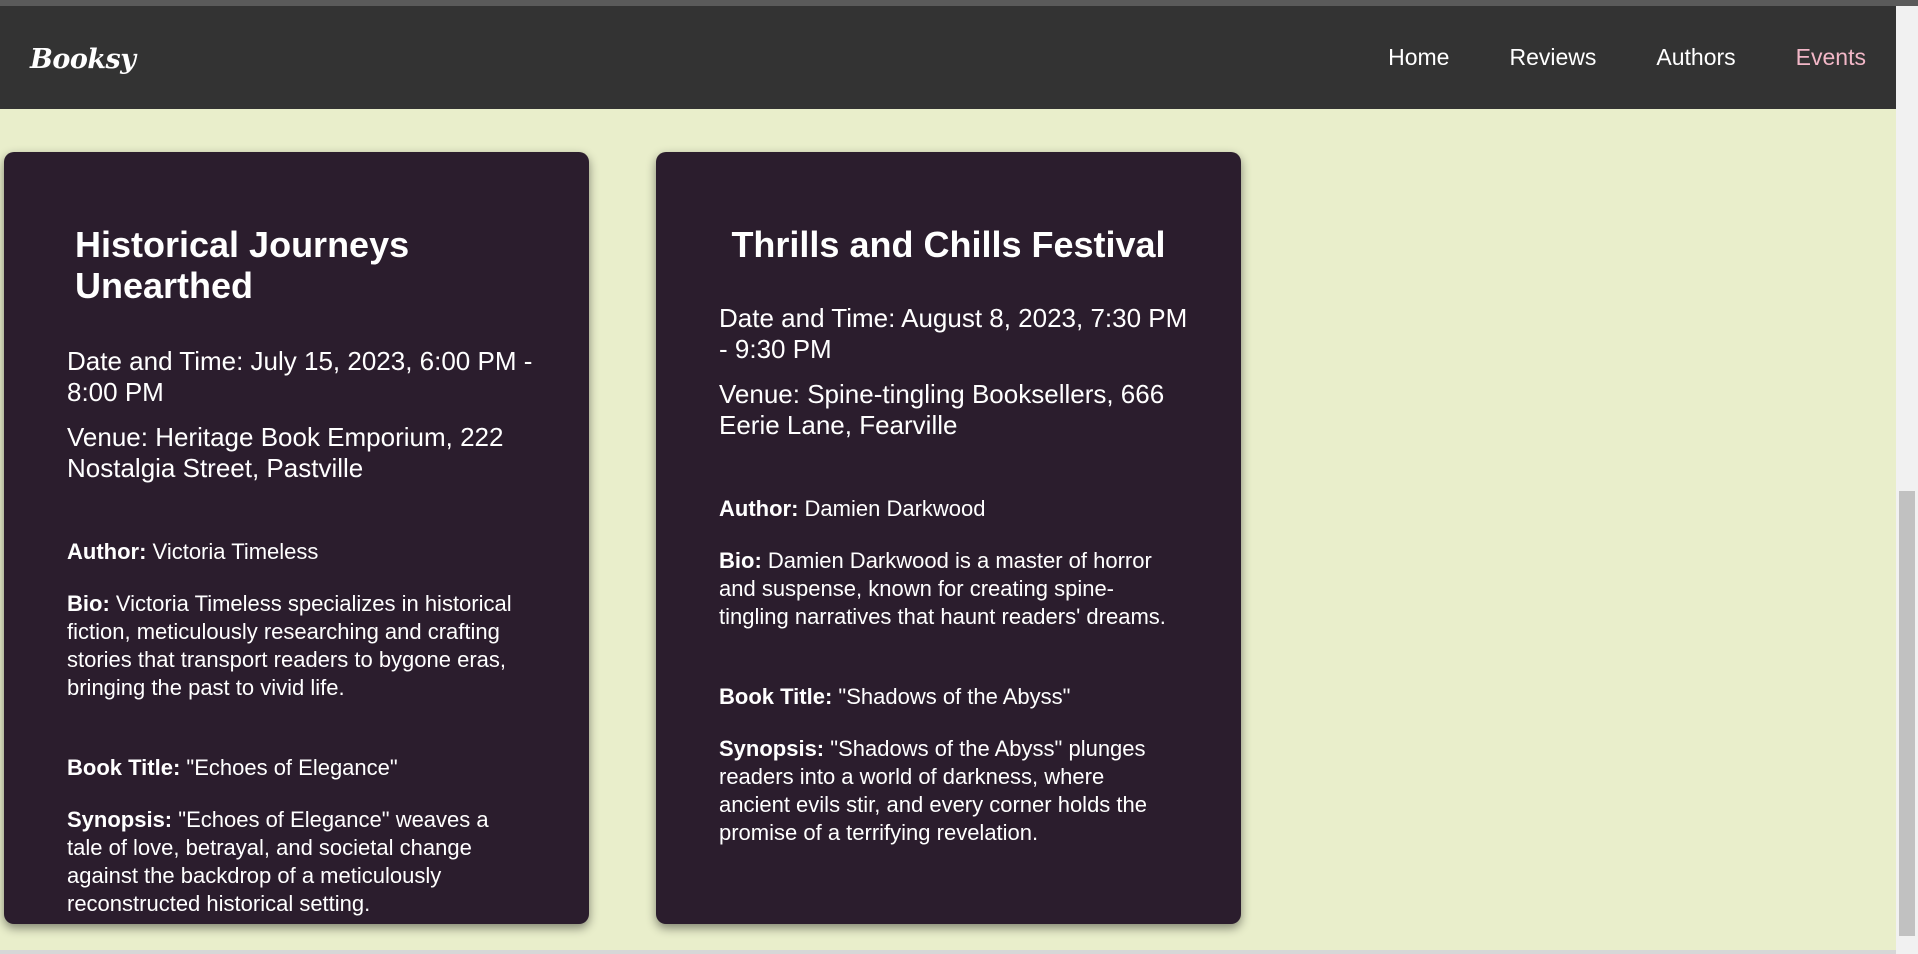  I want to click on event-book-title: Book Title: "Shadows of the Abyss", so click(949, 697).